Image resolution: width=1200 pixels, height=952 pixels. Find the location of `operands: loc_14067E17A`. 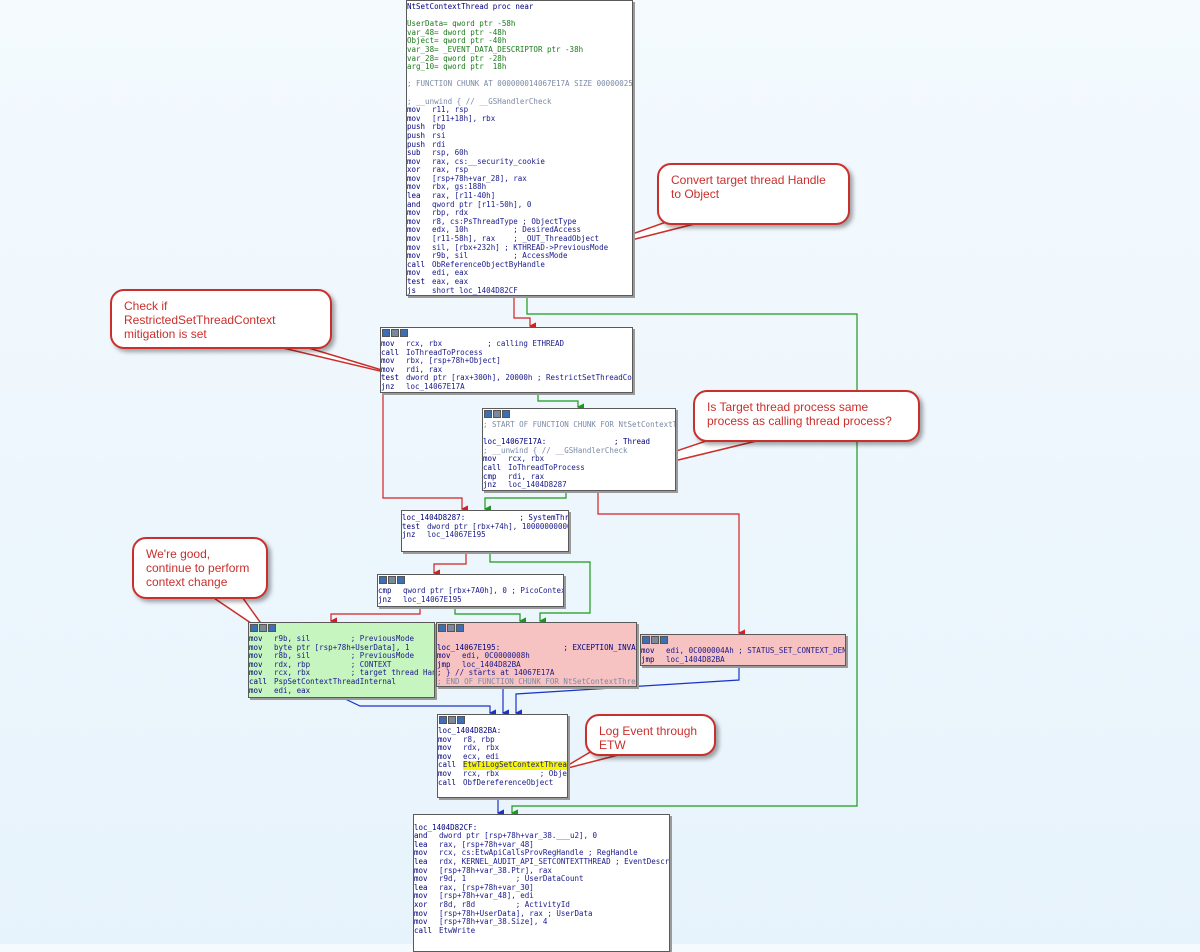

operands: loc_14067E17A is located at coordinates (435, 386).